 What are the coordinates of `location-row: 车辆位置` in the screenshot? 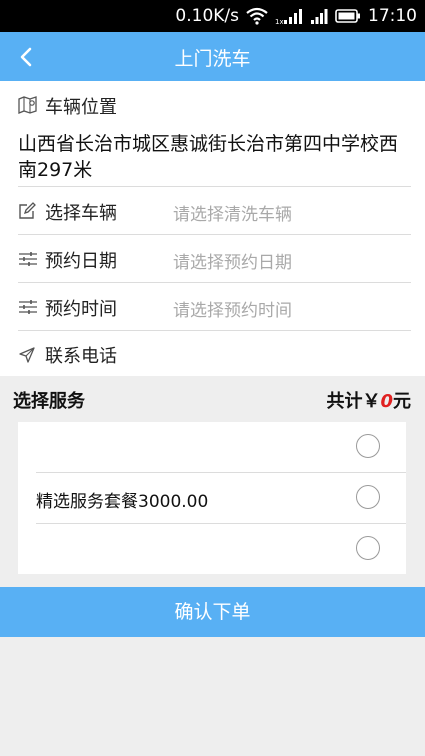 It's located at (214, 106).